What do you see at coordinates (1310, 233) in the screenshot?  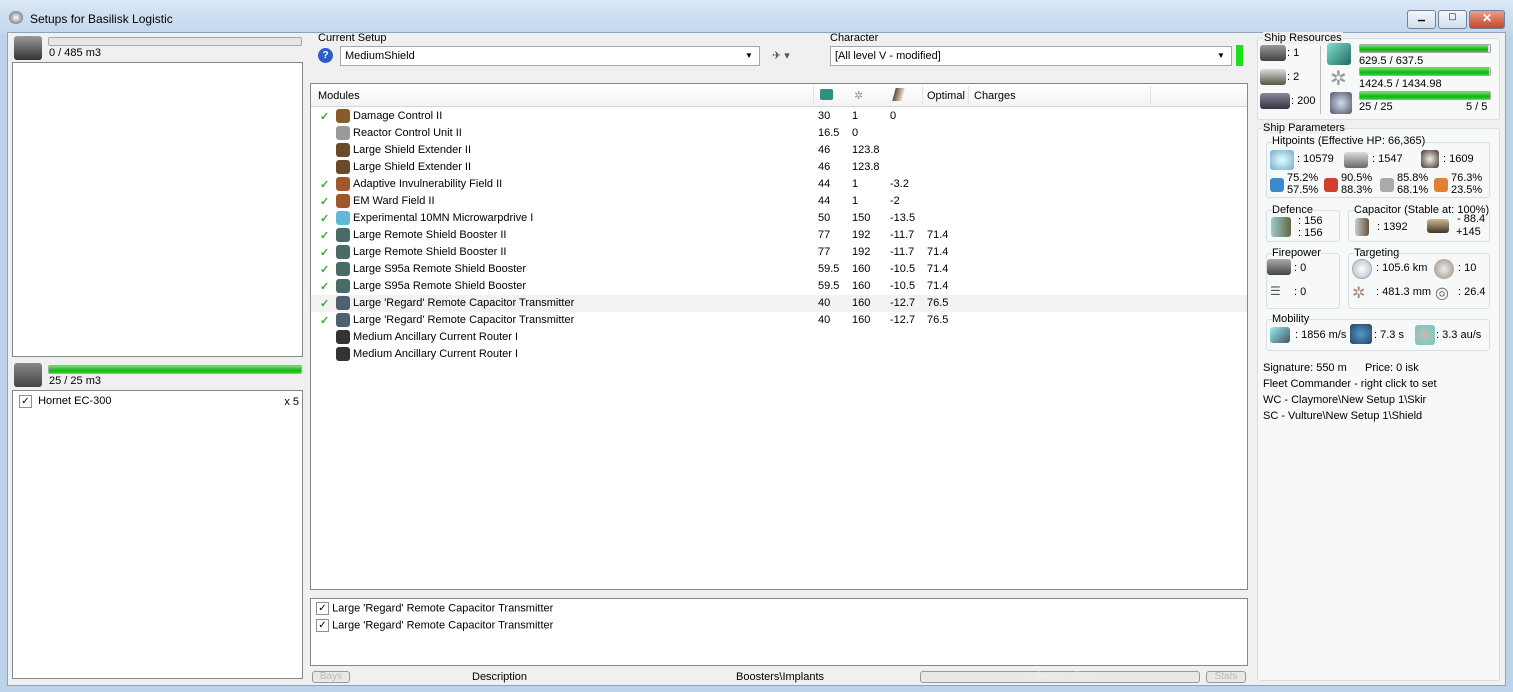 I see `defence-value-b: : 156` at bounding box center [1310, 233].